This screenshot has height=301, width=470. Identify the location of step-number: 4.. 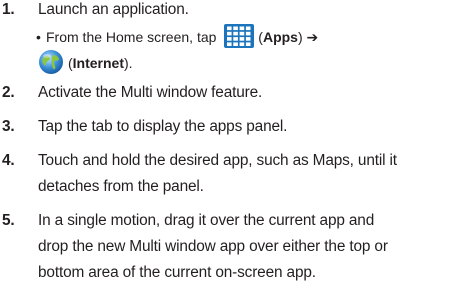
(8, 160).